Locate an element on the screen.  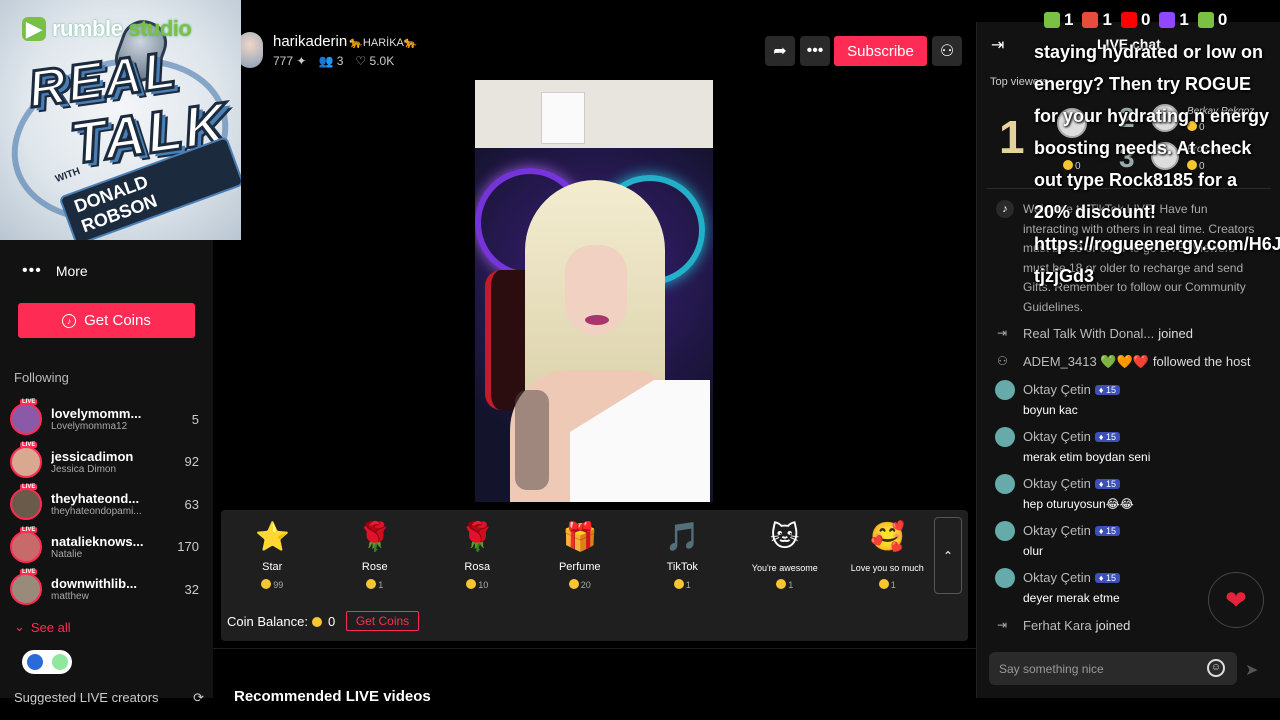
chat-username: Ferhat Kara is located at coordinates (1057, 625).